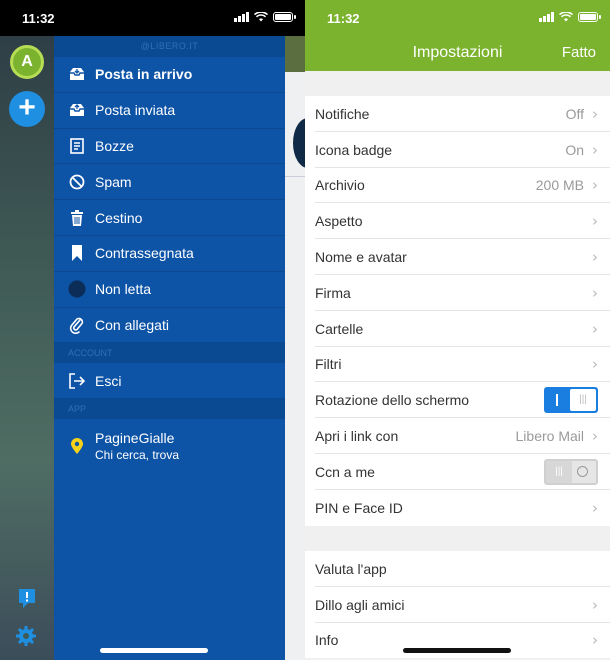  I want to click on folder-trash: Cestino, so click(169, 218).